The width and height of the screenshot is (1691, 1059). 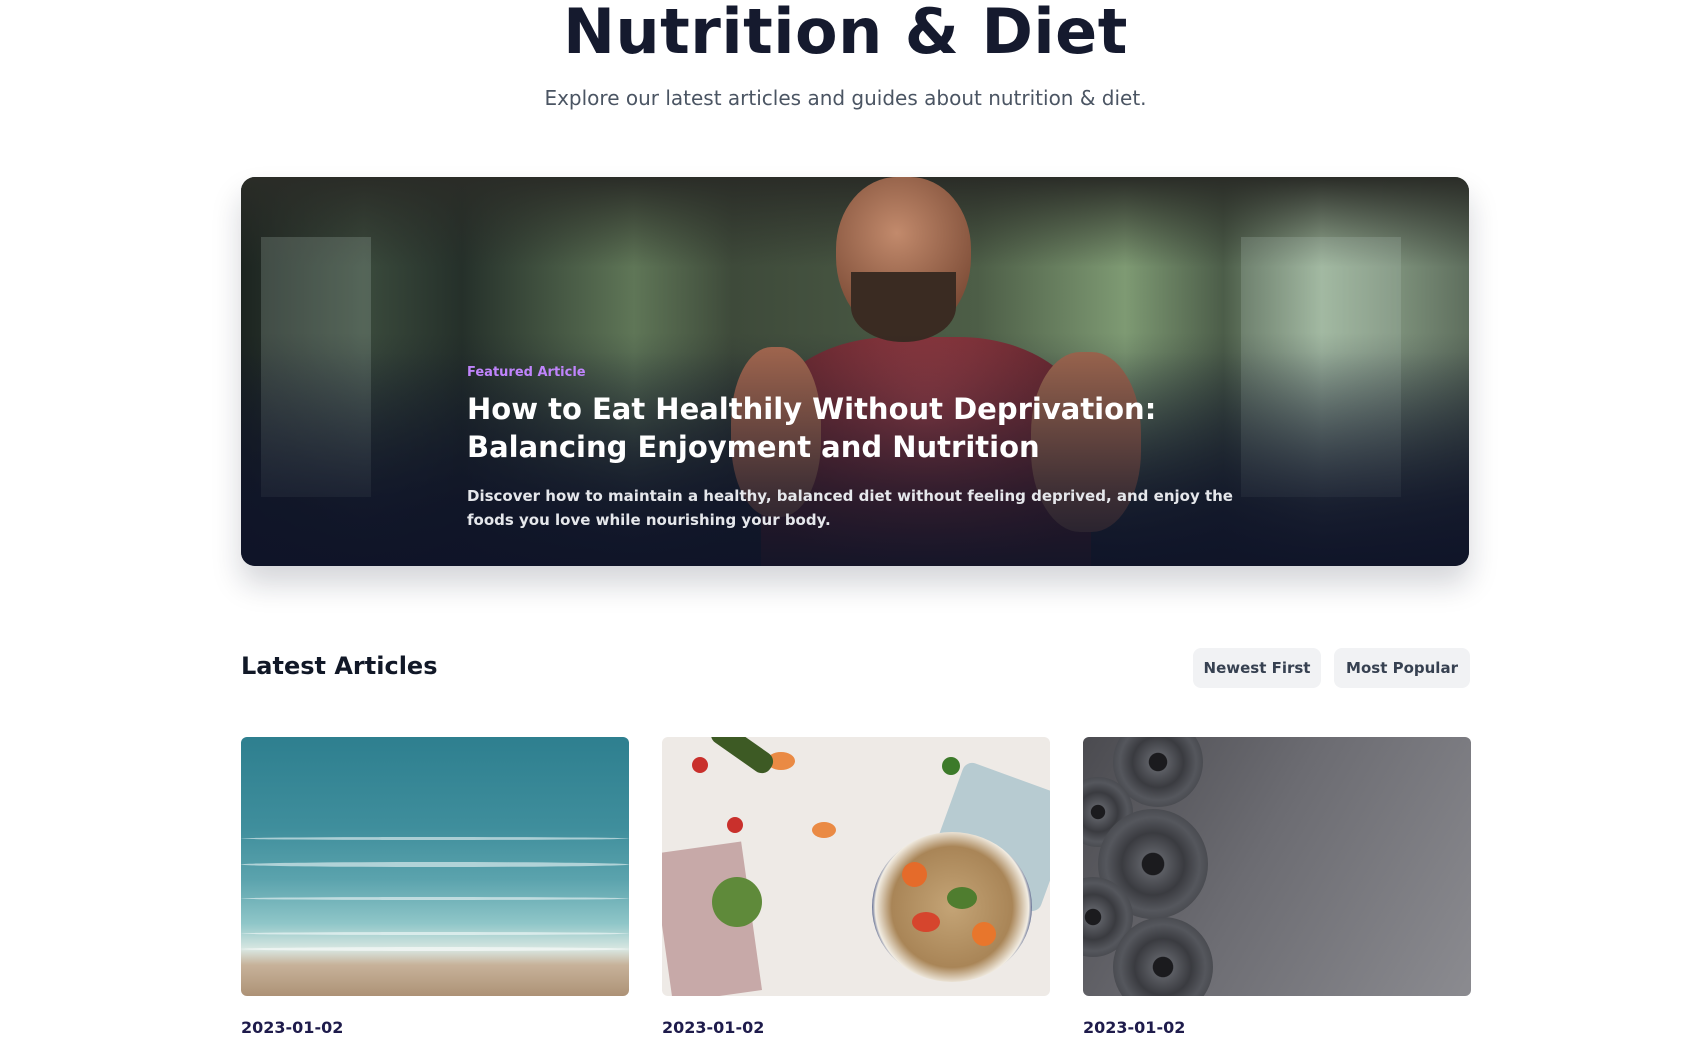 What do you see at coordinates (845, 34) in the screenshot?
I see `page-title: Nutrition & Diet` at bounding box center [845, 34].